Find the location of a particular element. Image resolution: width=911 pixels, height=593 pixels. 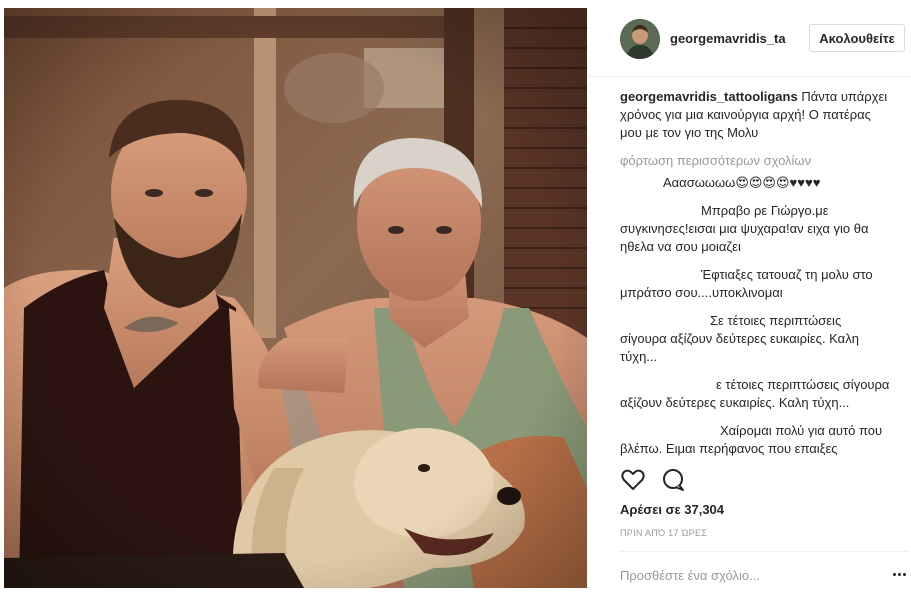

add-comment-section is located at coordinates (764, 572).